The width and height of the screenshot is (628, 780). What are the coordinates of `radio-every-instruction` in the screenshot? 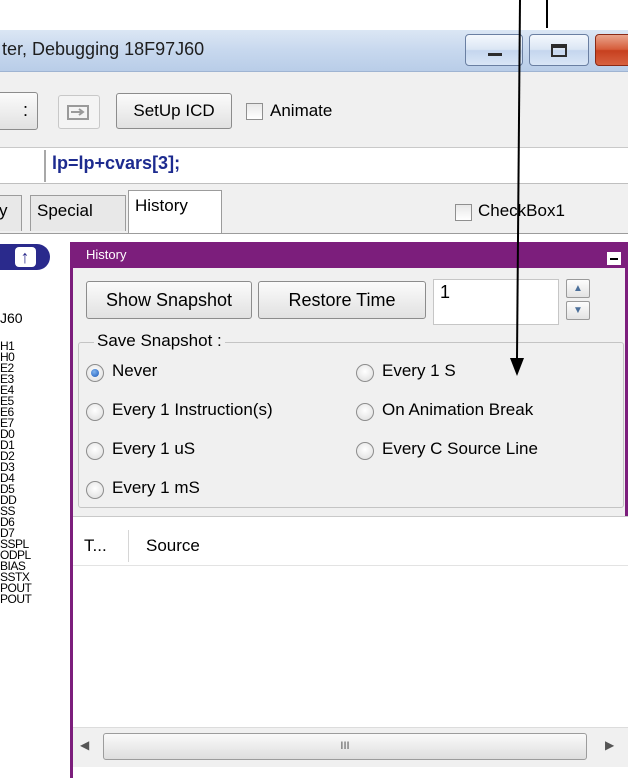 It's located at (95, 412).